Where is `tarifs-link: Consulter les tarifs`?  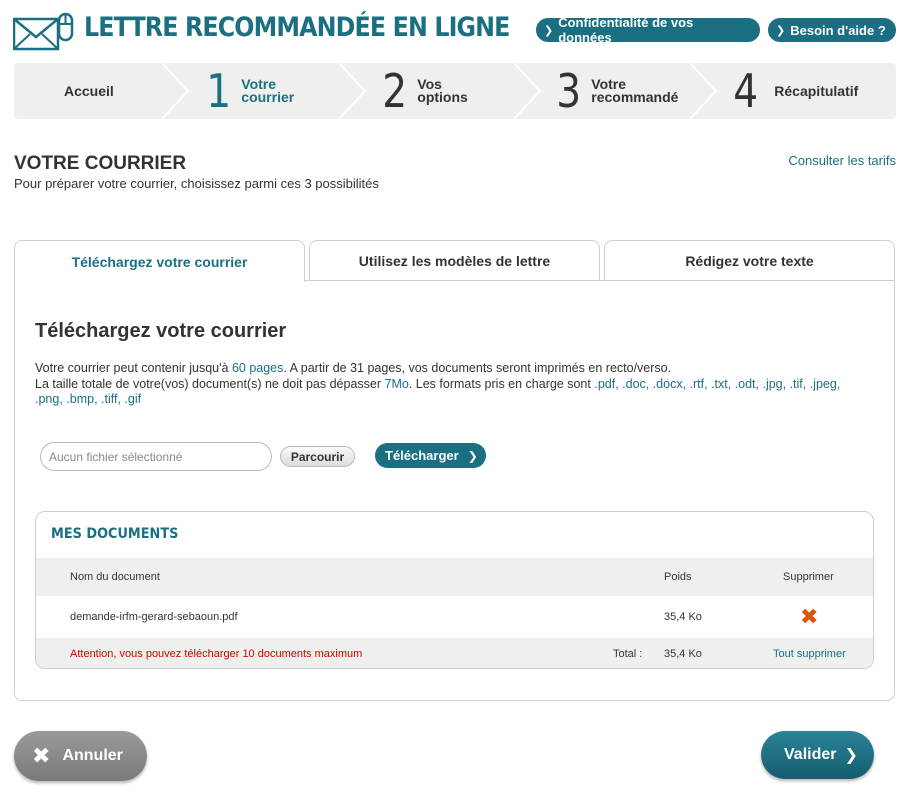
tarifs-link: Consulter les tarifs is located at coordinates (842, 160).